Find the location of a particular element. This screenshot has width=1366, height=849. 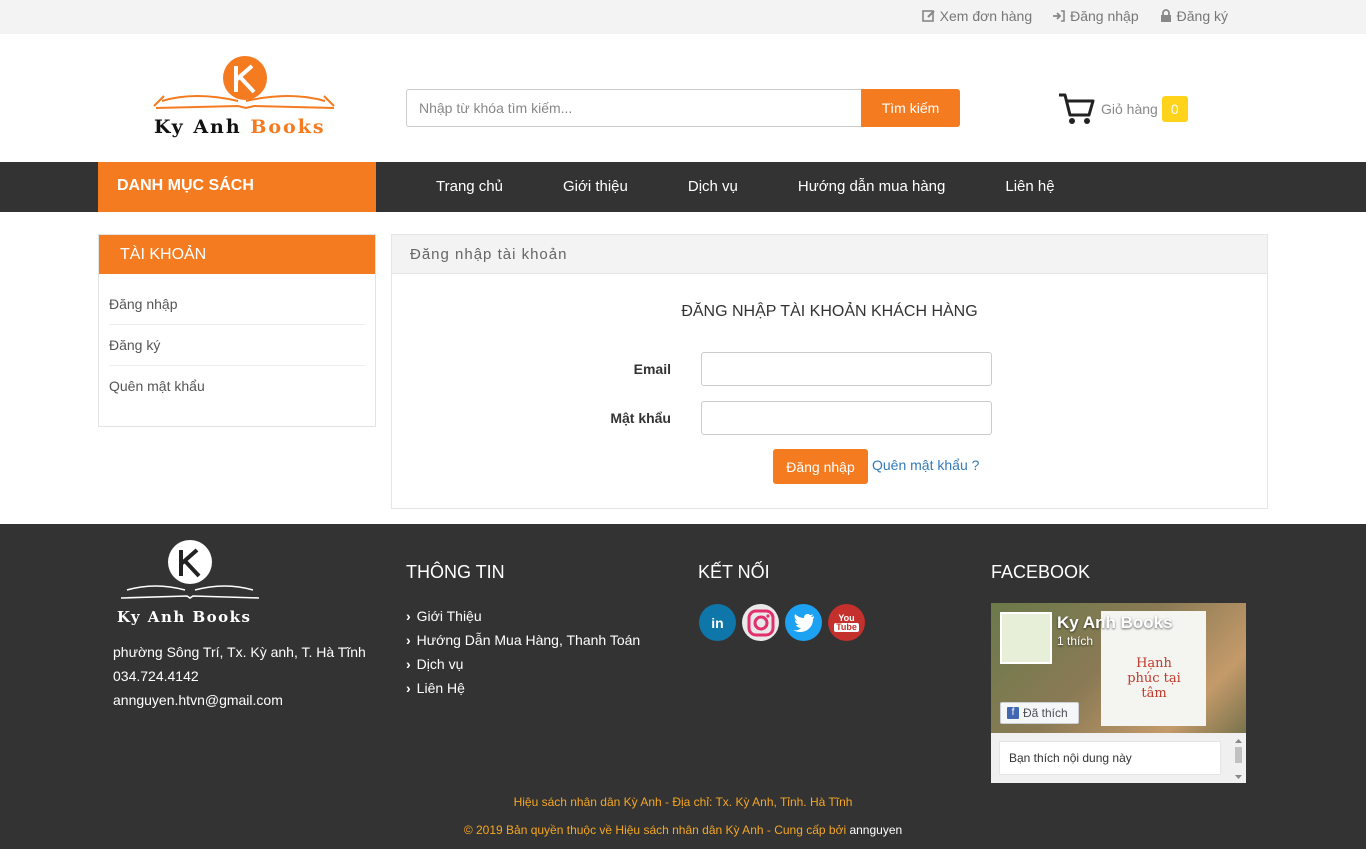

cart: Giỏ hàng 0 is located at coordinates (1122, 109).